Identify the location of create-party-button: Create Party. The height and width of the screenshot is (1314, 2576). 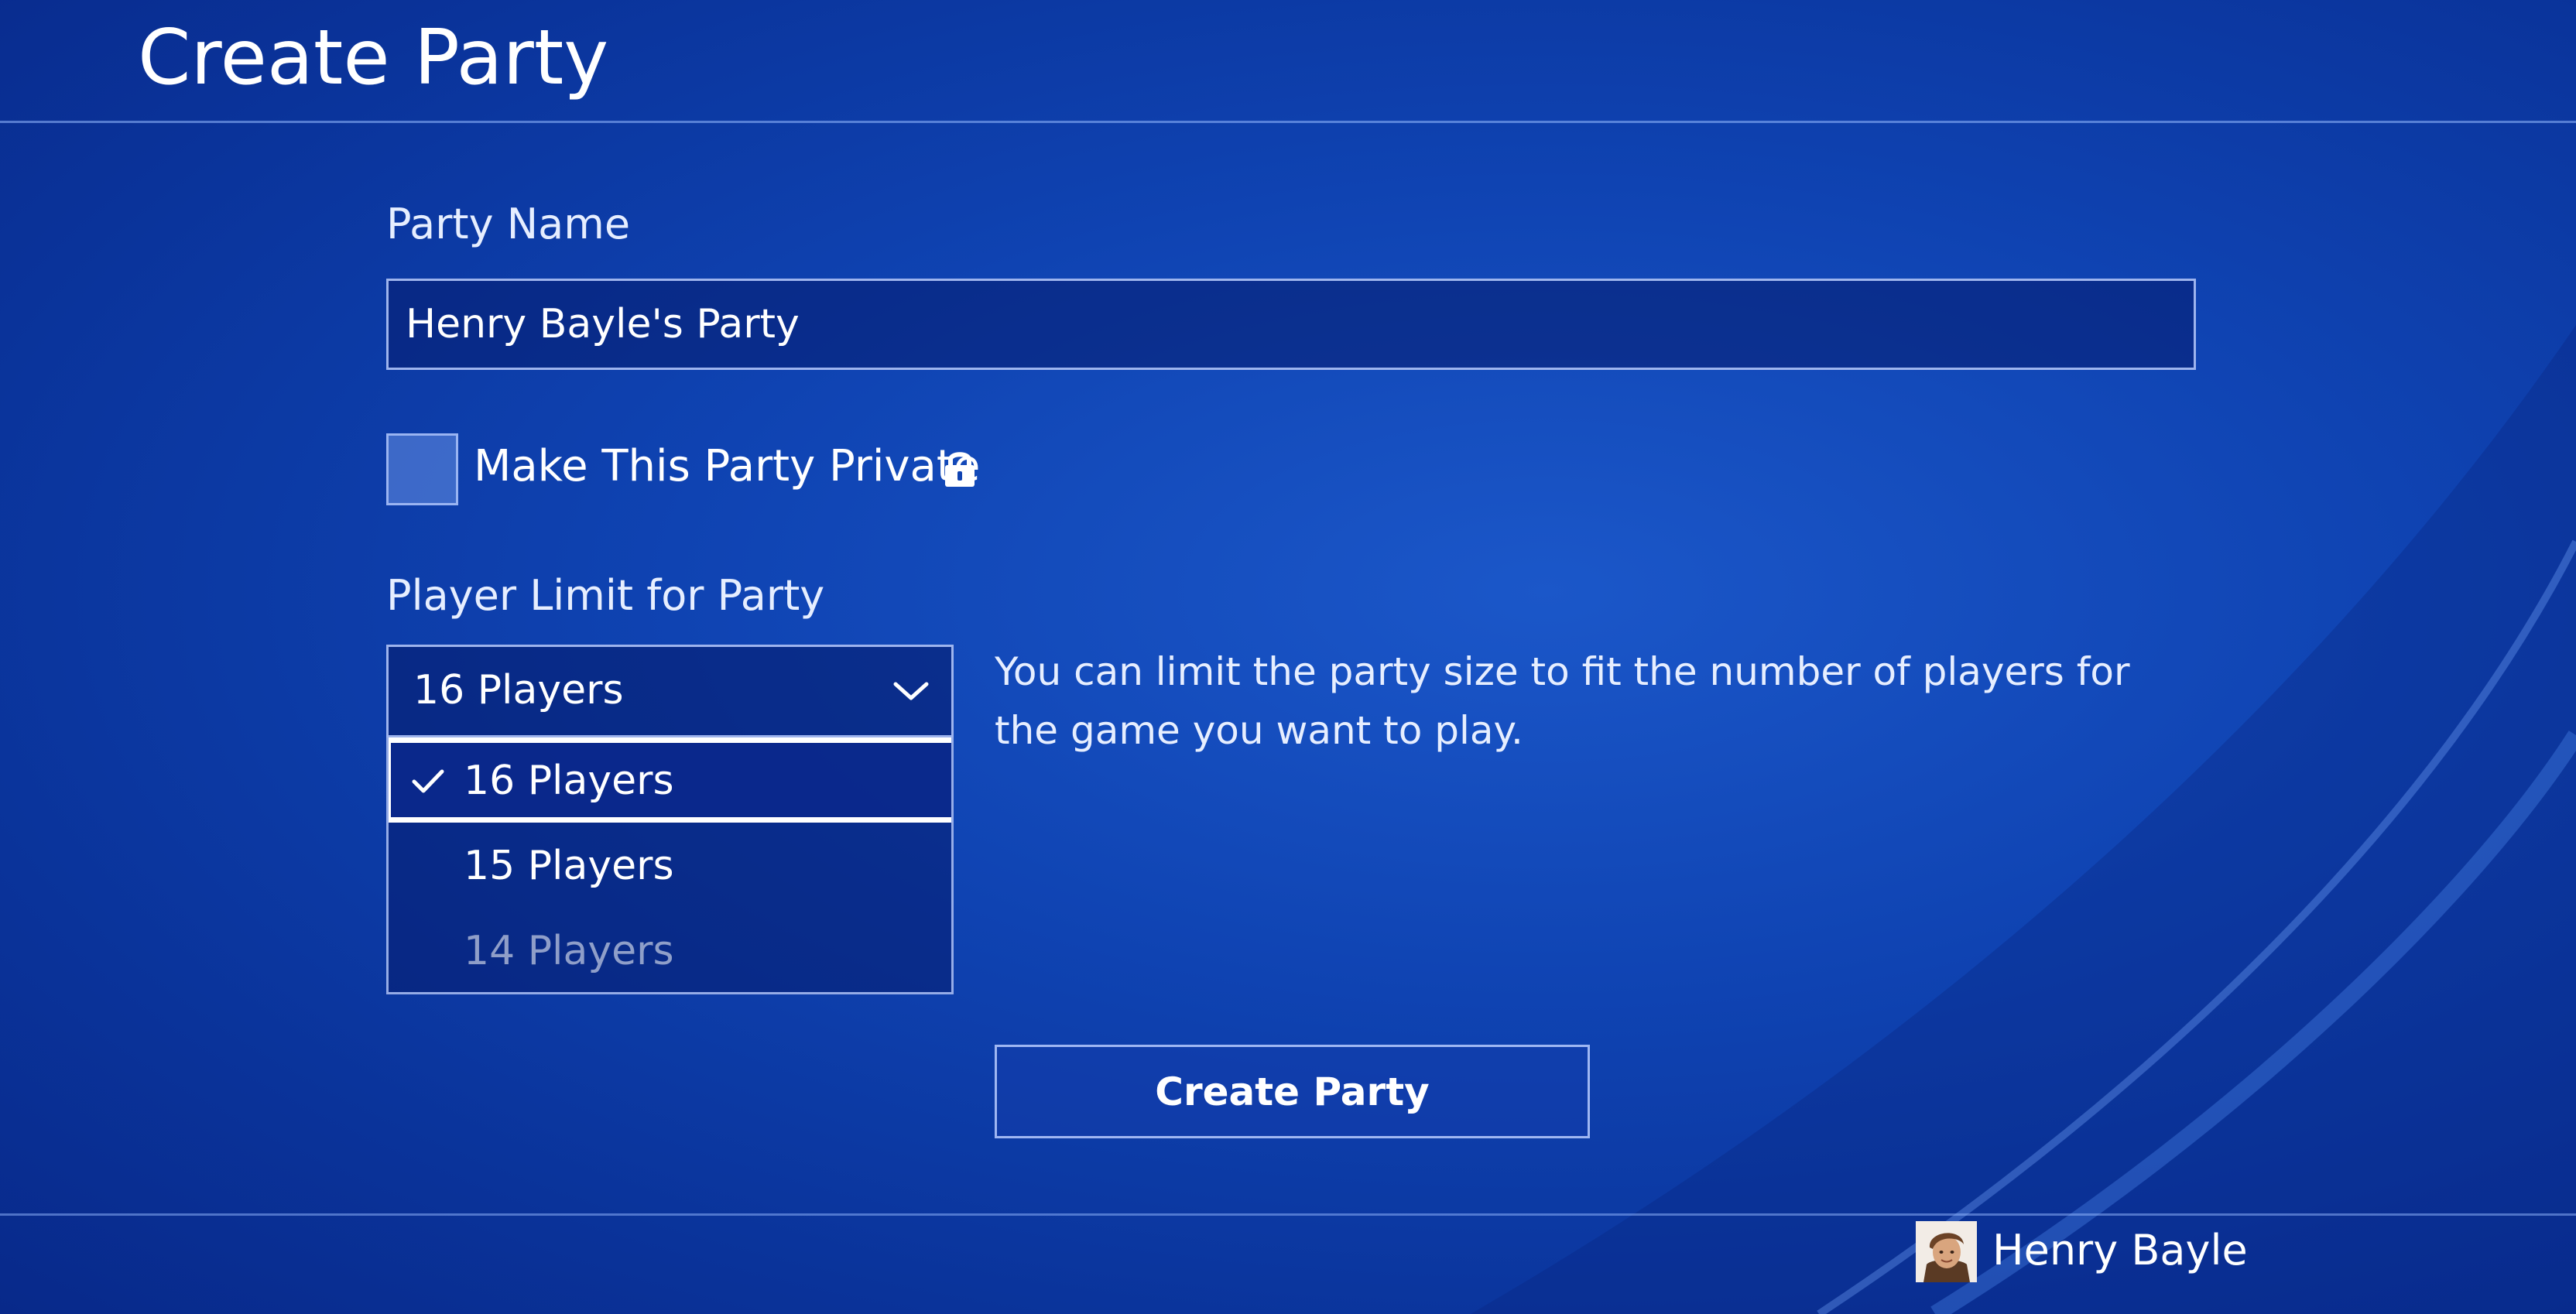
(1293, 1091).